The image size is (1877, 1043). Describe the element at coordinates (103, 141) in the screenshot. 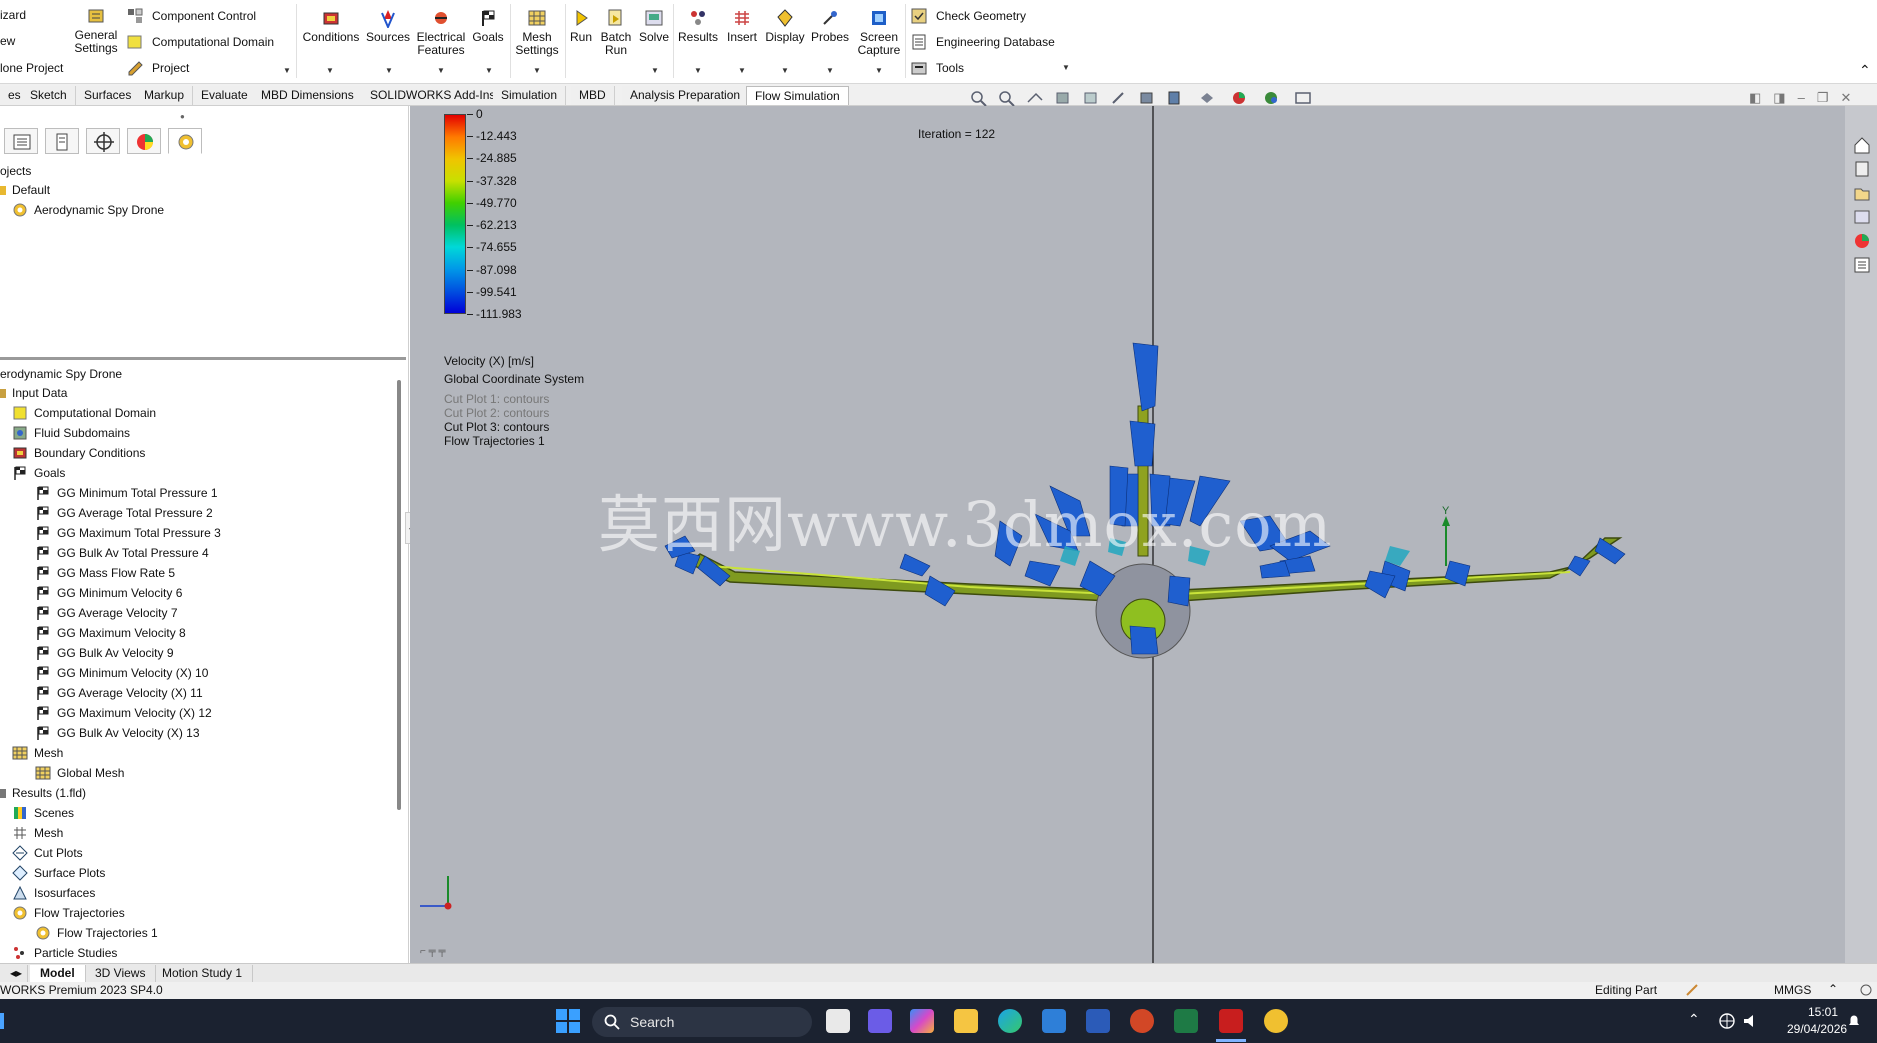

I see `tab-configuration-manager` at that location.